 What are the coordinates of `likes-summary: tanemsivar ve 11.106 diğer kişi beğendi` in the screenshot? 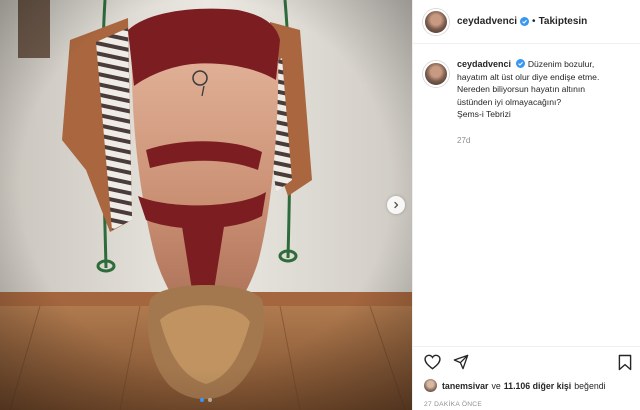 It's located at (516, 385).